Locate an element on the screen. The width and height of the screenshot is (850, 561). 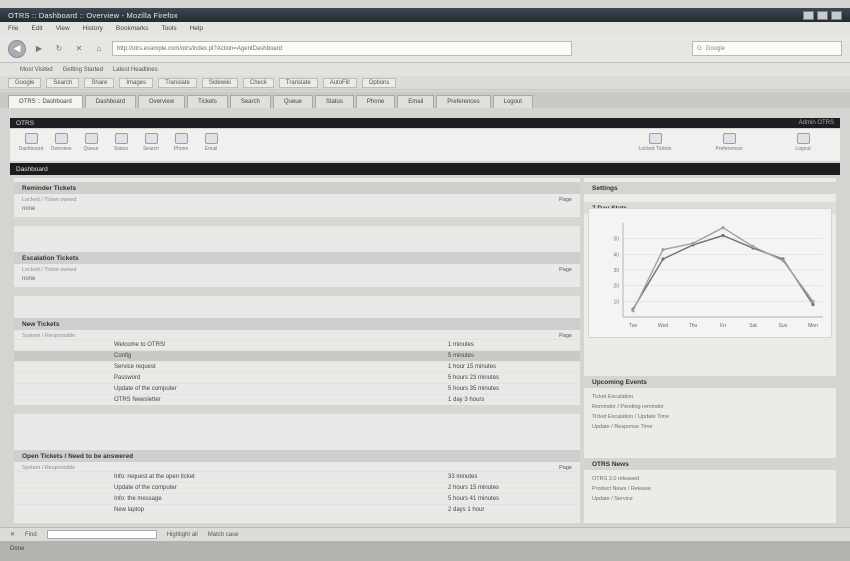
toolbar-item: AutoFill is located at coordinates (339, 82).